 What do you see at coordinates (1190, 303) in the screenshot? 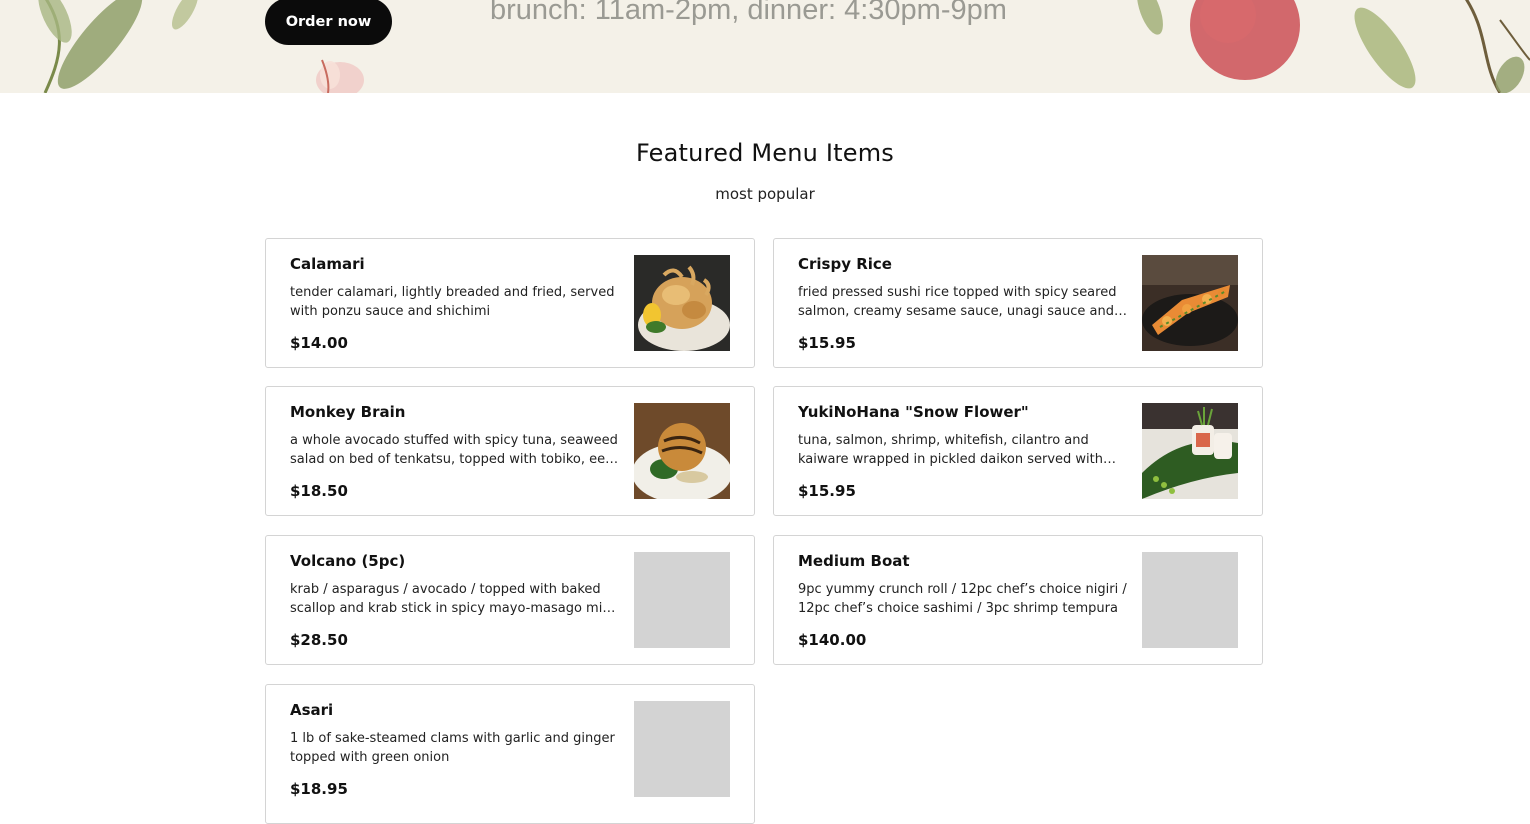
I see `crispy-rice-photo` at bounding box center [1190, 303].